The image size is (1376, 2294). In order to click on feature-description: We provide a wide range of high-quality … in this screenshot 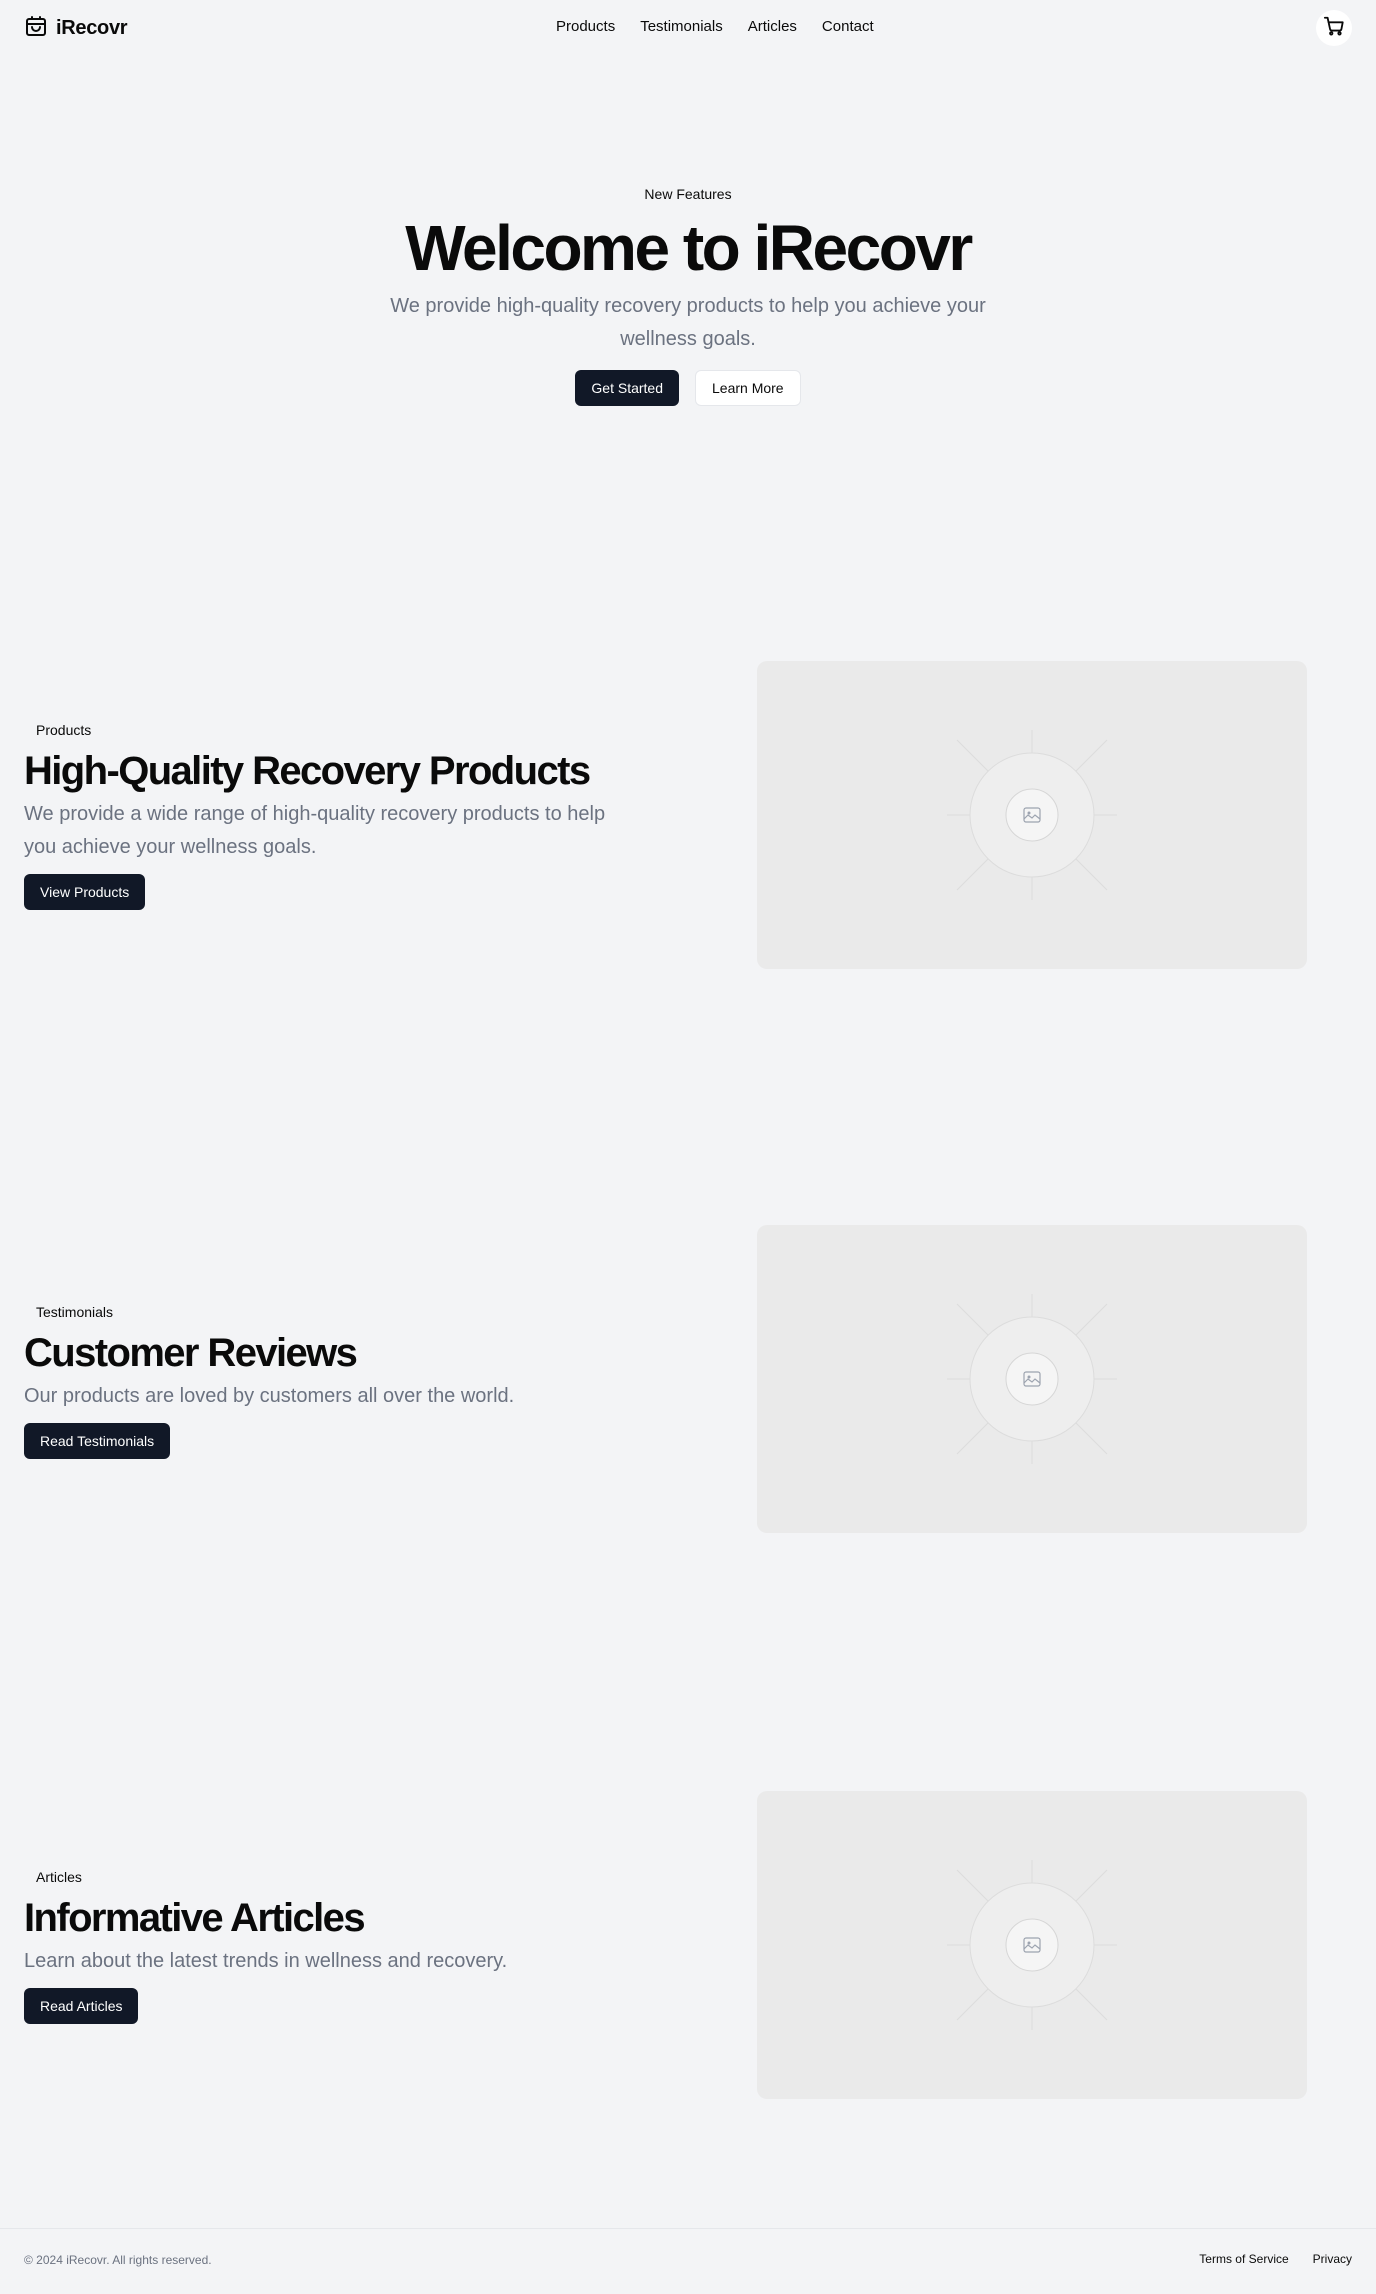, I will do `click(315, 830)`.